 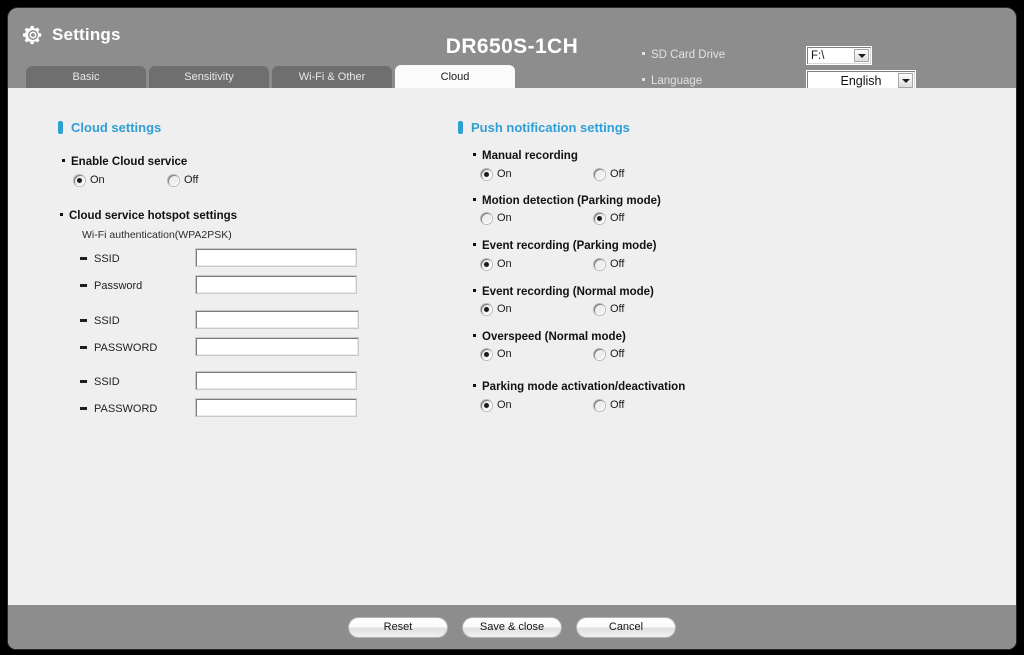 I want to click on cloud-settings-heading: Cloud settings, so click(x=109, y=127).